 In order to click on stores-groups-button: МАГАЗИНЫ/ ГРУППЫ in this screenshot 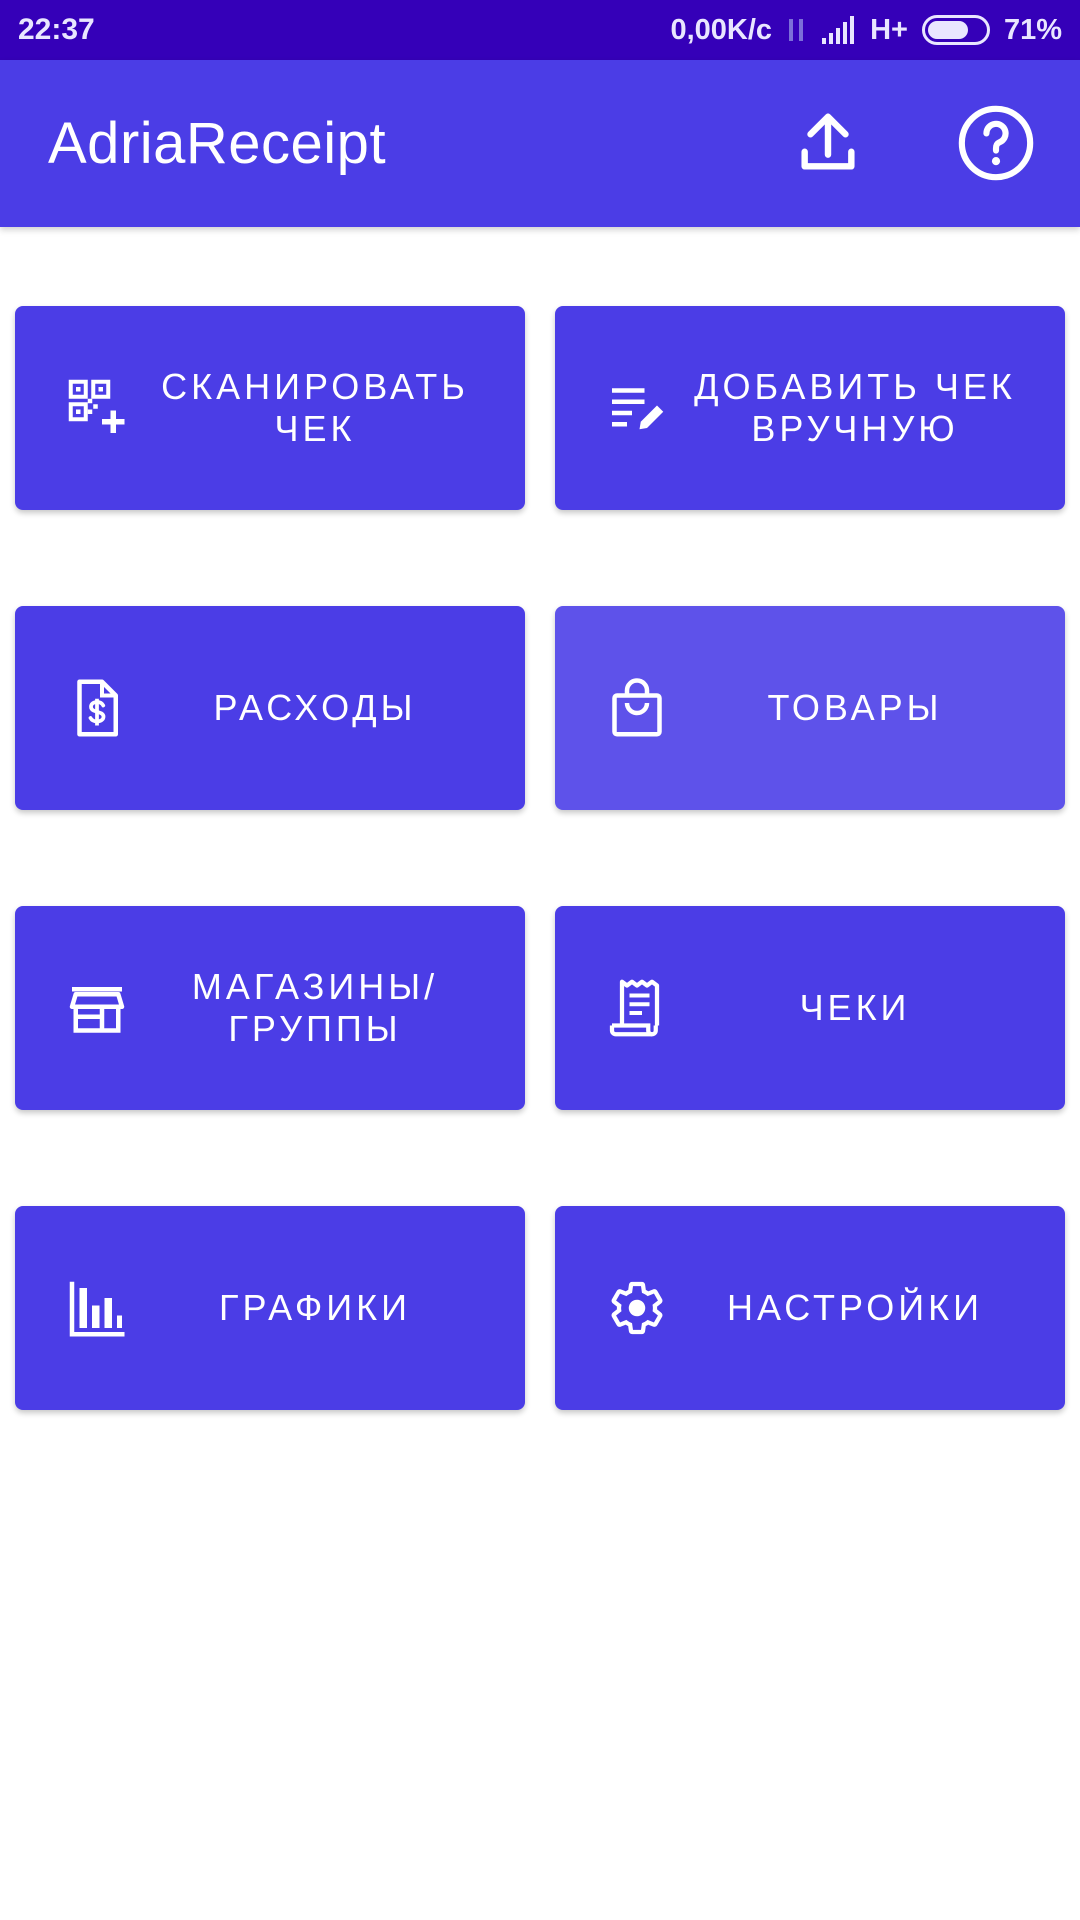, I will do `click(270, 1008)`.